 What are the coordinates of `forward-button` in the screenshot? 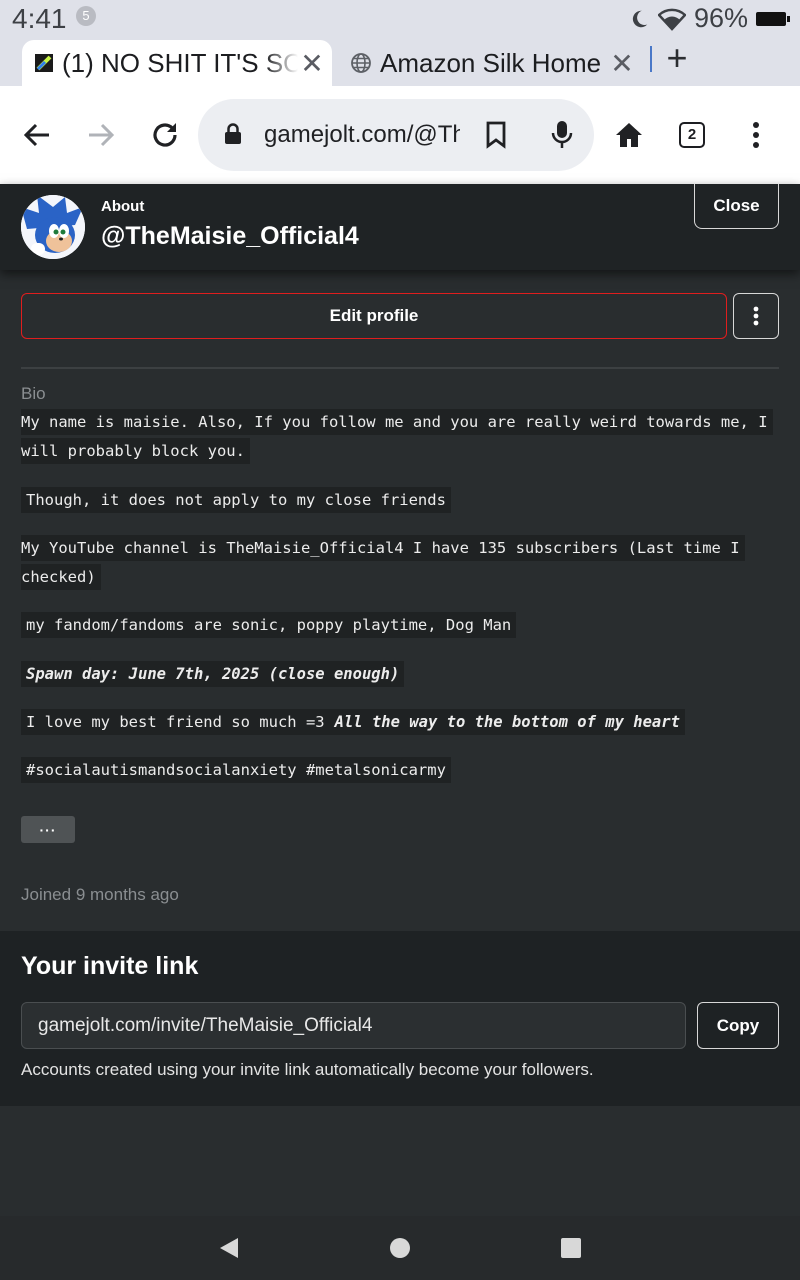 It's located at (101, 135).